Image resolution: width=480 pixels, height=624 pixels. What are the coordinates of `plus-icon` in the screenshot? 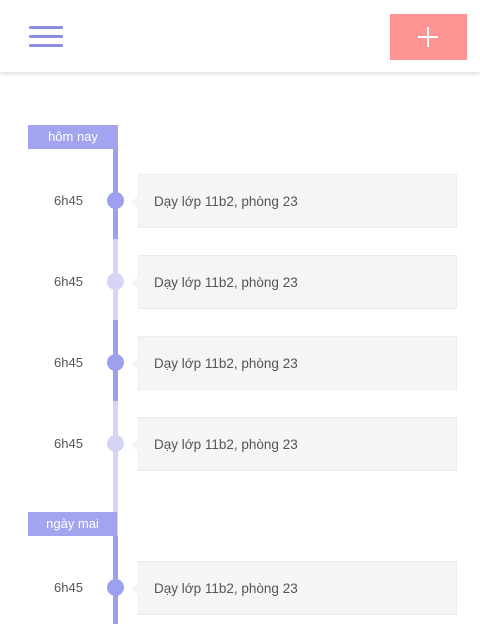 It's located at (428, 37).